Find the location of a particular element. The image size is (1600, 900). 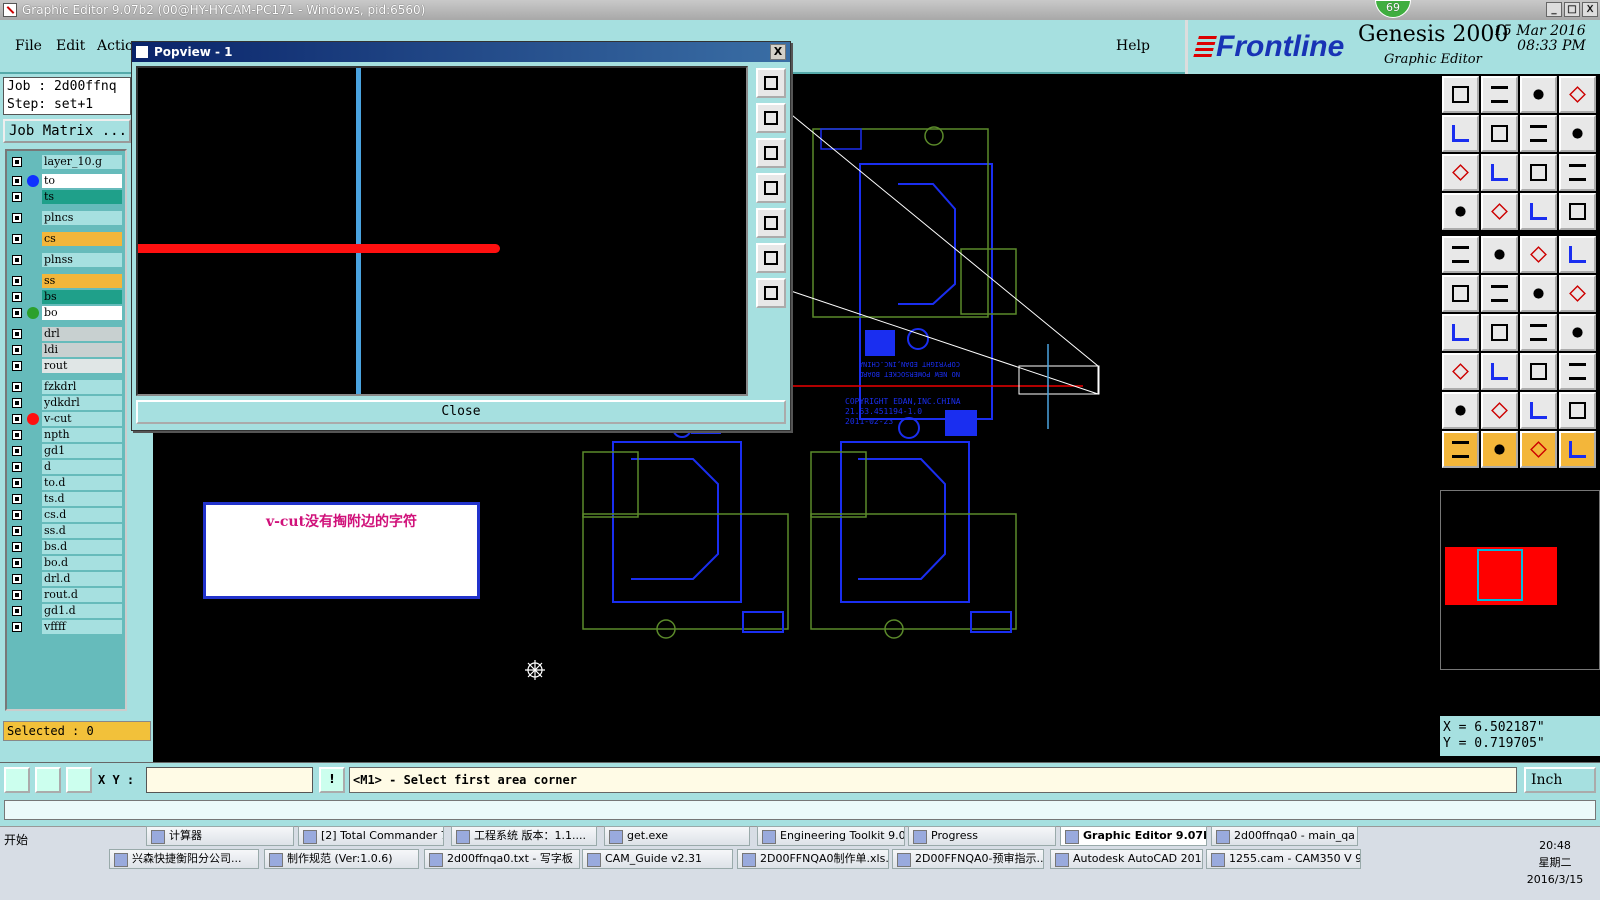

taskbar-button: get.exe is located at coordinates (677, 836).